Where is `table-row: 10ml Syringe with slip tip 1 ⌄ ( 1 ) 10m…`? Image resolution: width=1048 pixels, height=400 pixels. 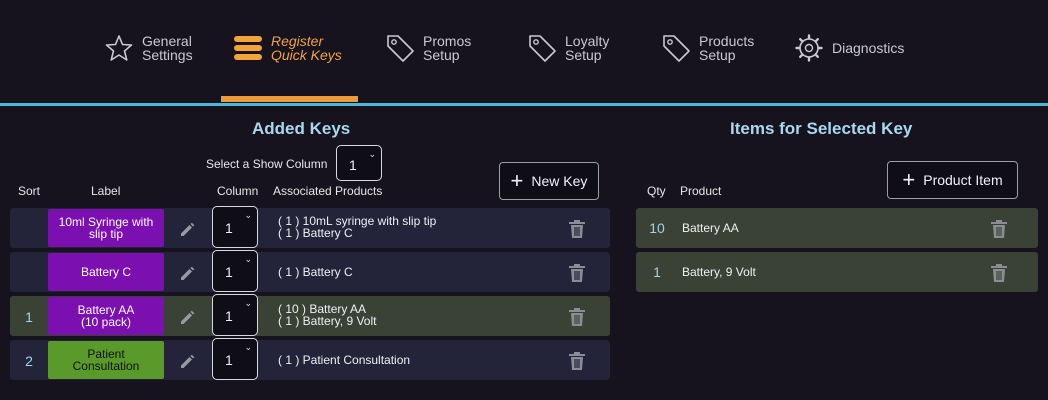
table-row: 10ml Syringe with slip tip 1 ⌄ ( 1 ) 10m… is located at coordinates (310, 227).